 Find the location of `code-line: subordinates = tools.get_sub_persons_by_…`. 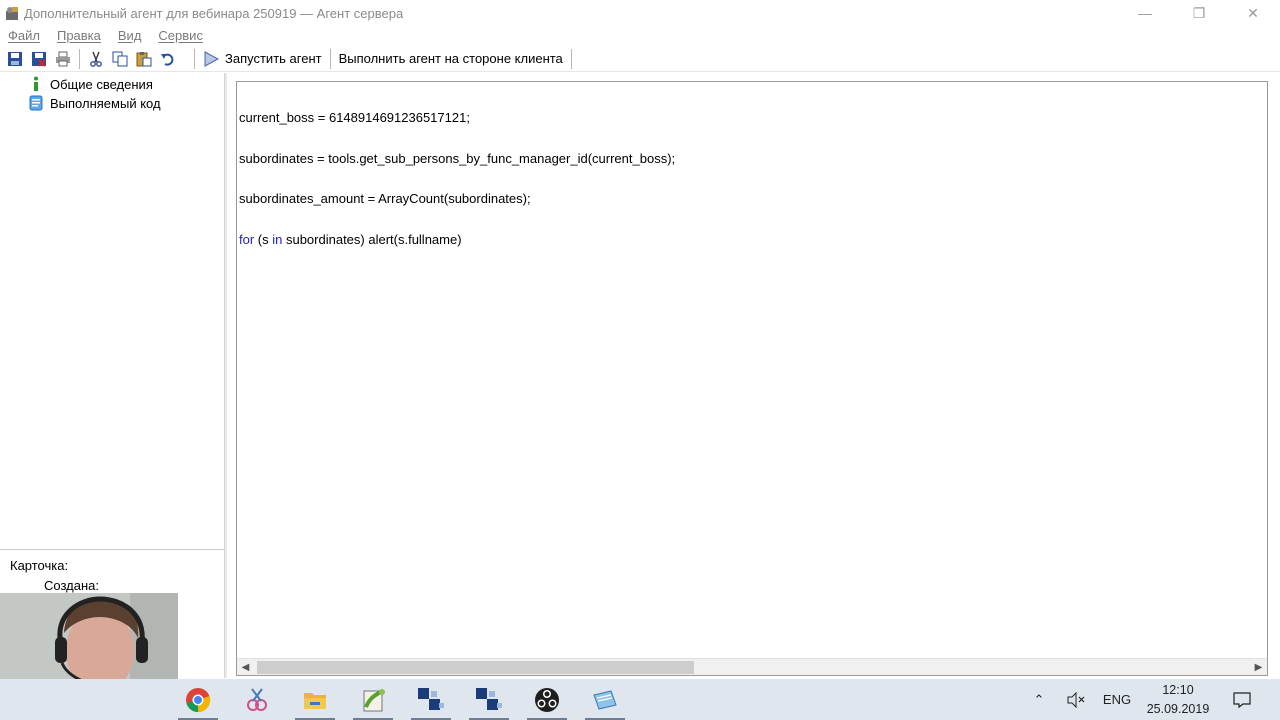

code-line: subordinates = tools.get_sub_persons_by_… is located at coordinates (457, 158).